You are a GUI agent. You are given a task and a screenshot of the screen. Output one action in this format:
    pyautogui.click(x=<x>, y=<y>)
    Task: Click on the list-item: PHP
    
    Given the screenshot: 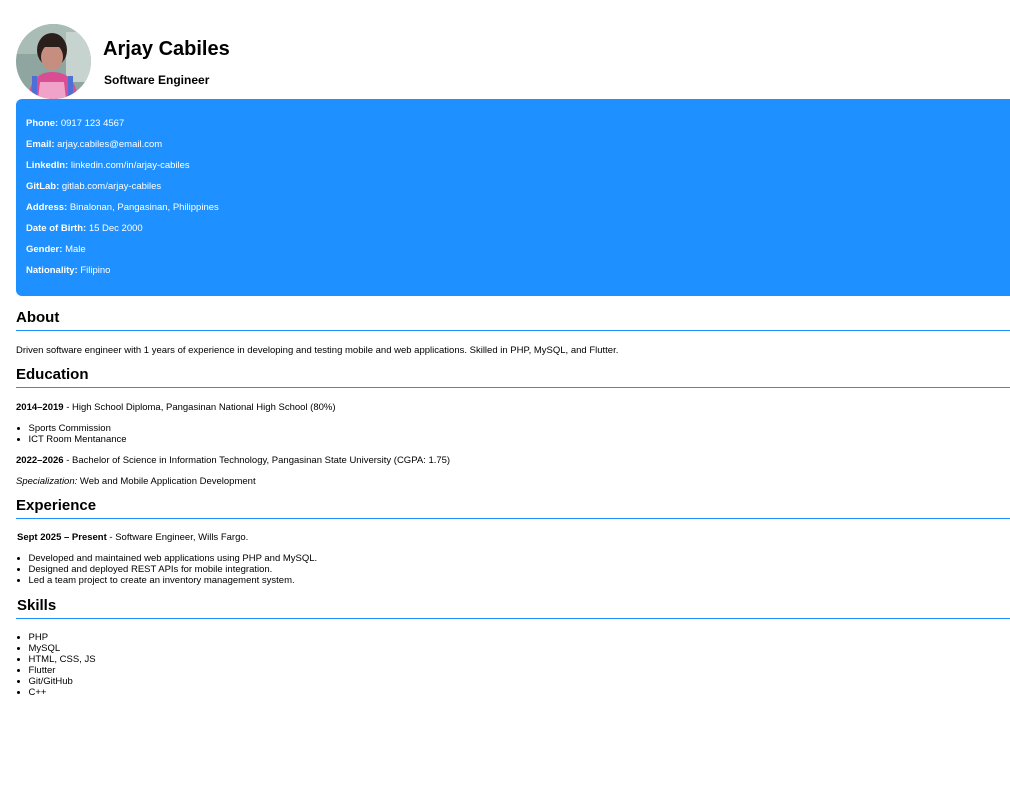 What is the action you would take?
    pyautogui.click(x=519, y=637)
    